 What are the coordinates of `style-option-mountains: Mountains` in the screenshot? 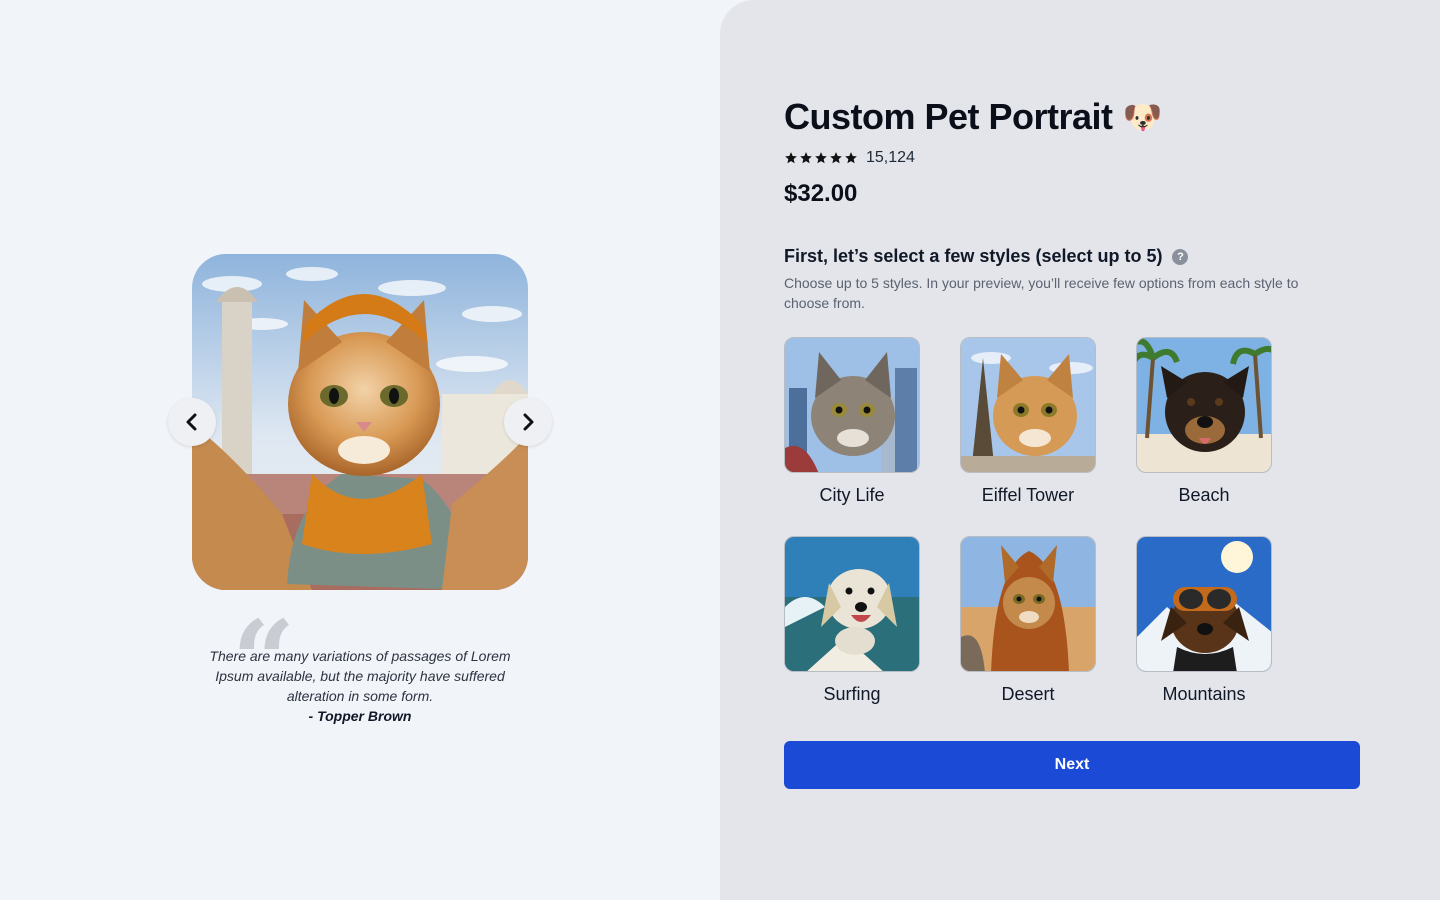 It's located at (1204, 620).